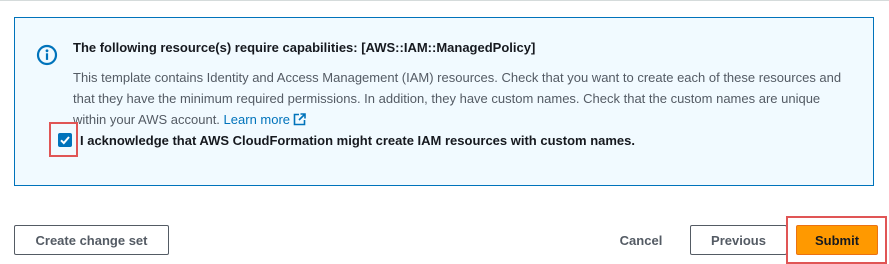  What do you see at coordinates (47, 55) in the screenshot?
I see `info-icon` at bounding box center [47, 55].